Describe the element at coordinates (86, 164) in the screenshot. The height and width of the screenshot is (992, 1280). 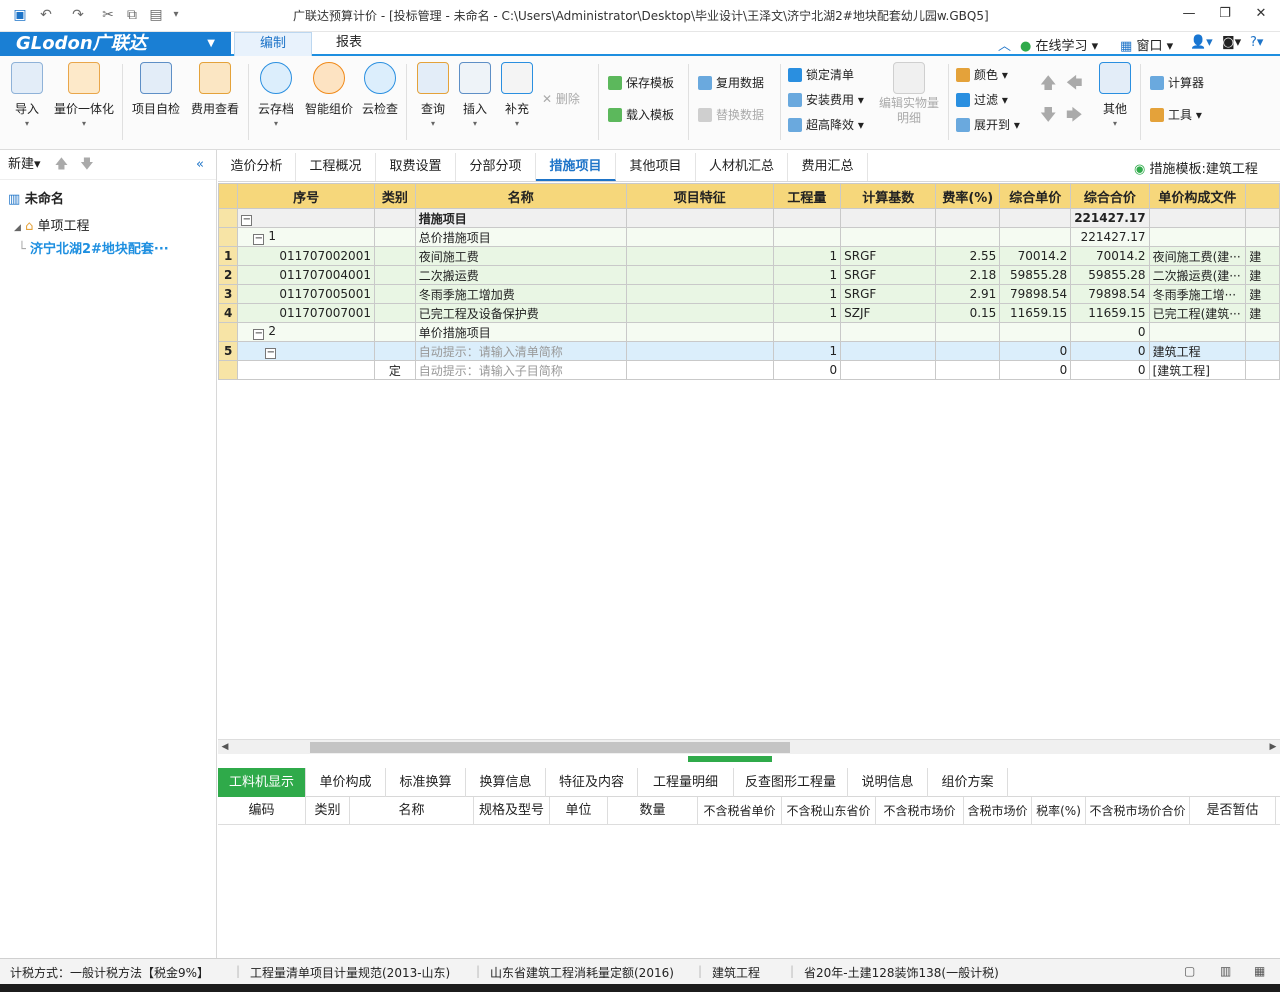
I see `arrow-down-icon: 🡇` at that location.